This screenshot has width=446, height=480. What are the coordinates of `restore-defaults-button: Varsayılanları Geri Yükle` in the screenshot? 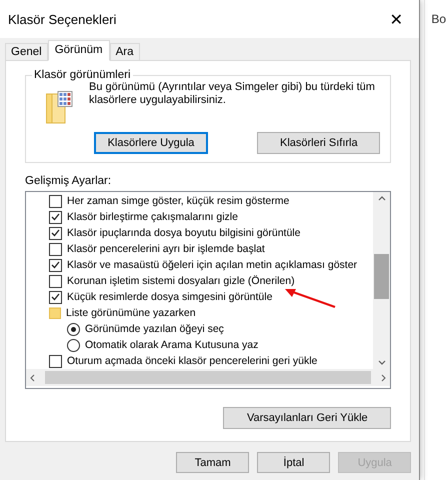 It's located at (307, 418).